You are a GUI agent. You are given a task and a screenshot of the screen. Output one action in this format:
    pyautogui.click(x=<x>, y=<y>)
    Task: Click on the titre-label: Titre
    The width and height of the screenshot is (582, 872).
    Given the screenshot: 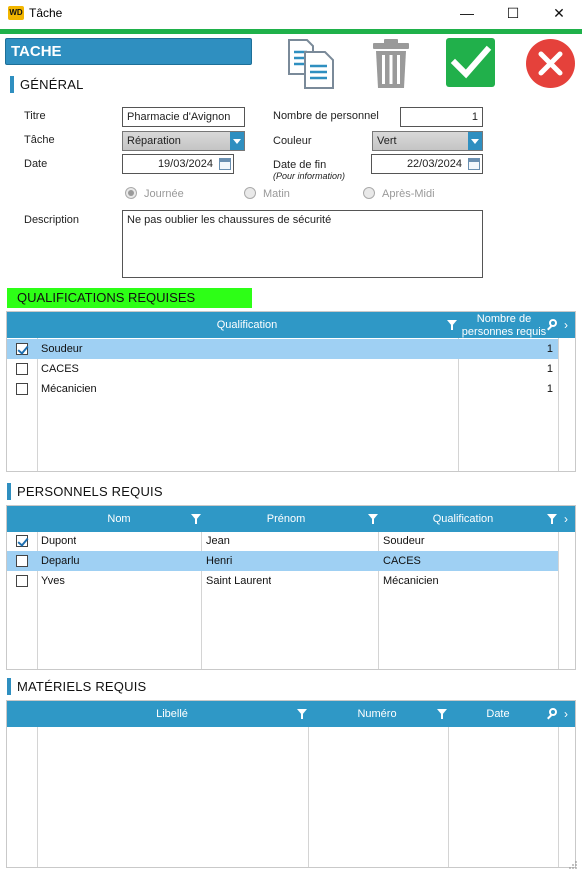 What is the action you would take?
    pyautogui.click(x=35, y=116)
    